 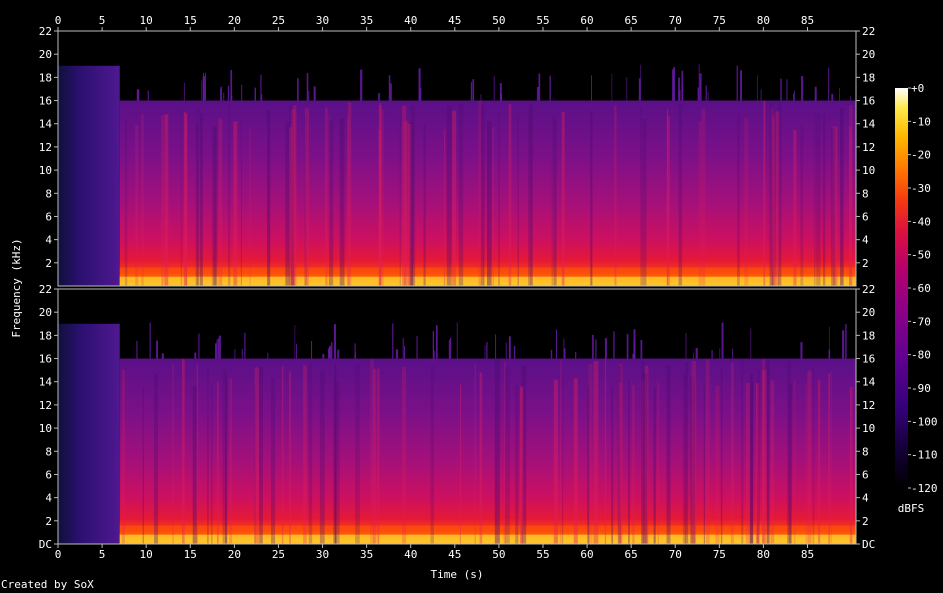 I want to click on y-tick-label-right: 12, so click(x=868, y=147).